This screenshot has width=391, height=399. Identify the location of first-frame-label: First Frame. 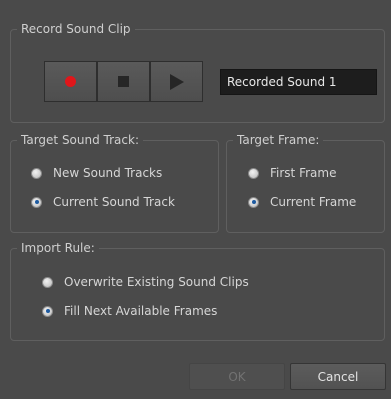
(303, 173).